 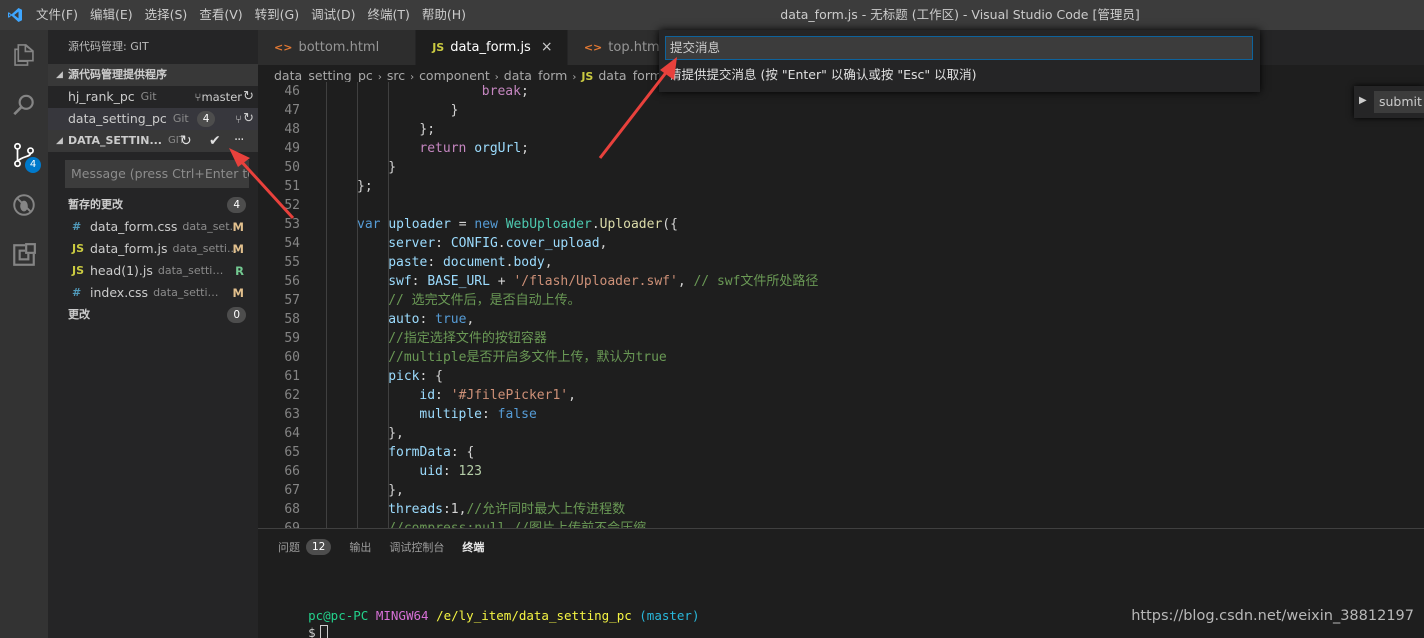 I want to click on breadcrumb-item: data_setting_pc, so click(x=323, y=75).